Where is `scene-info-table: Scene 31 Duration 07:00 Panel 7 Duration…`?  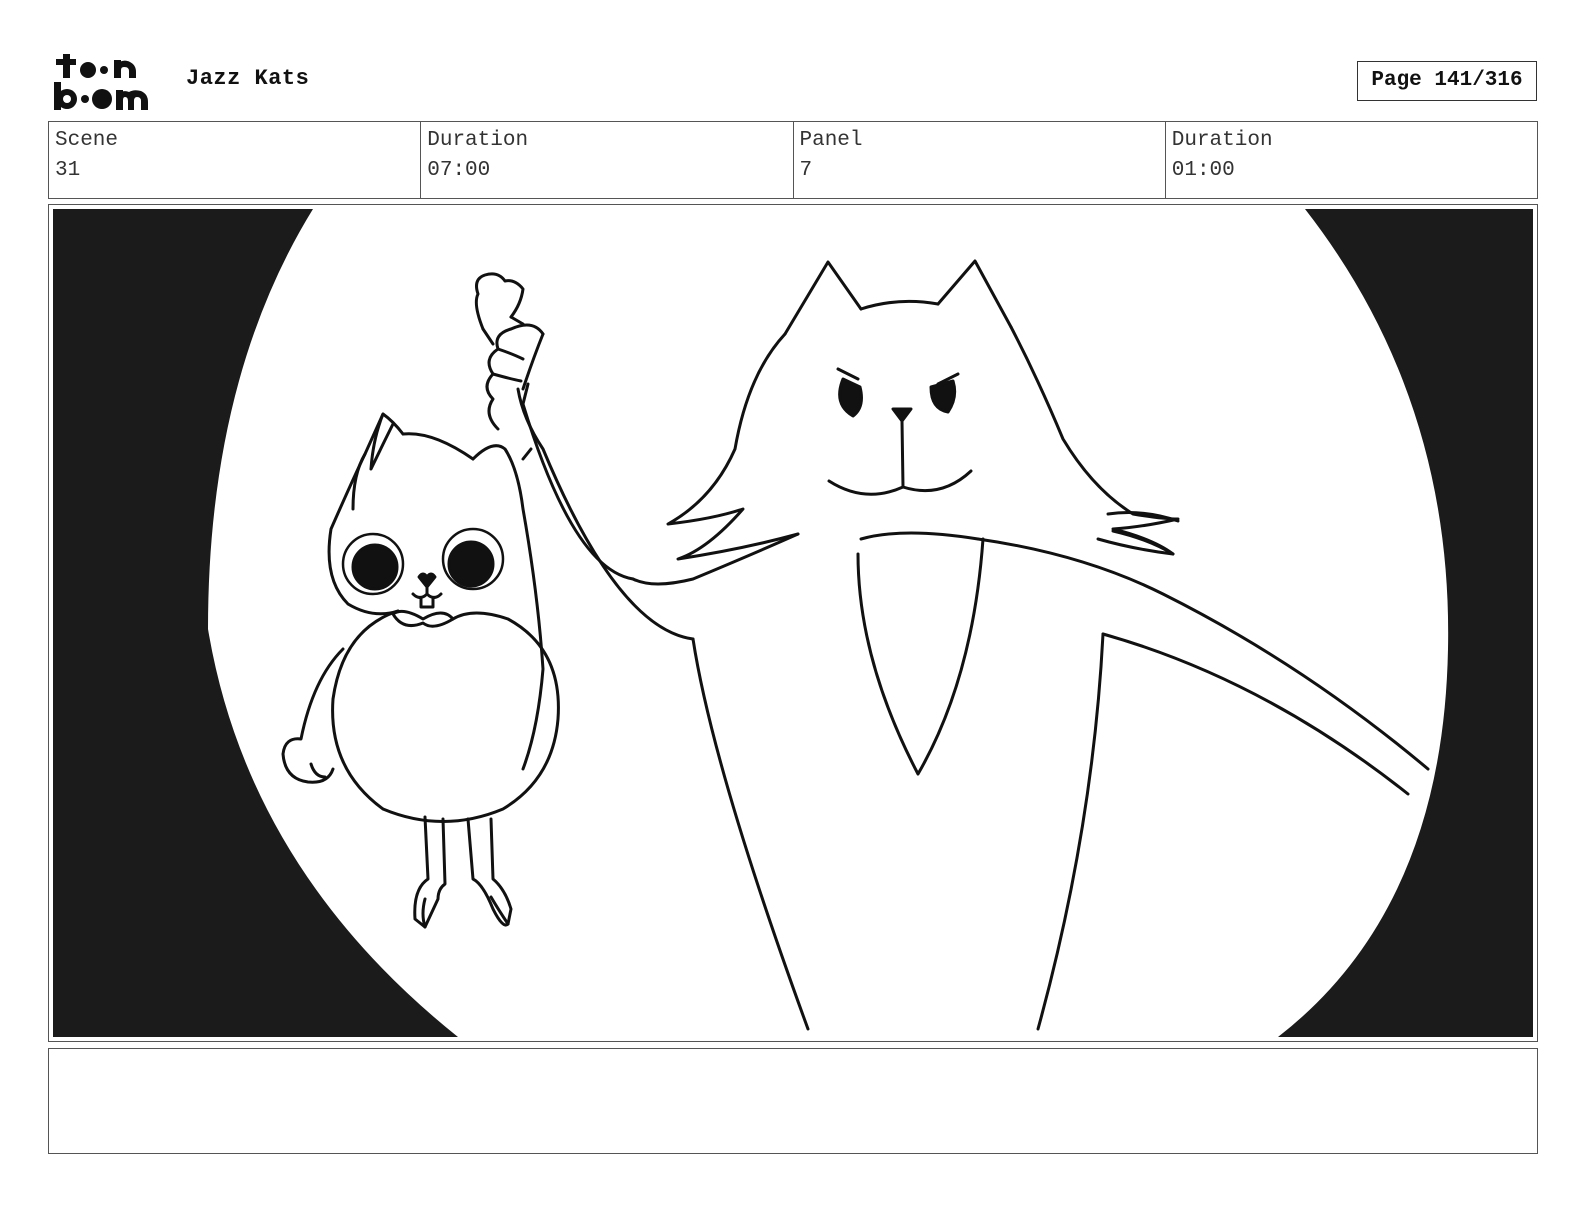
scene-info-table: Scene 31 Duration 07:00 Panel 7 Duration… is located at coordinates (793, 160).